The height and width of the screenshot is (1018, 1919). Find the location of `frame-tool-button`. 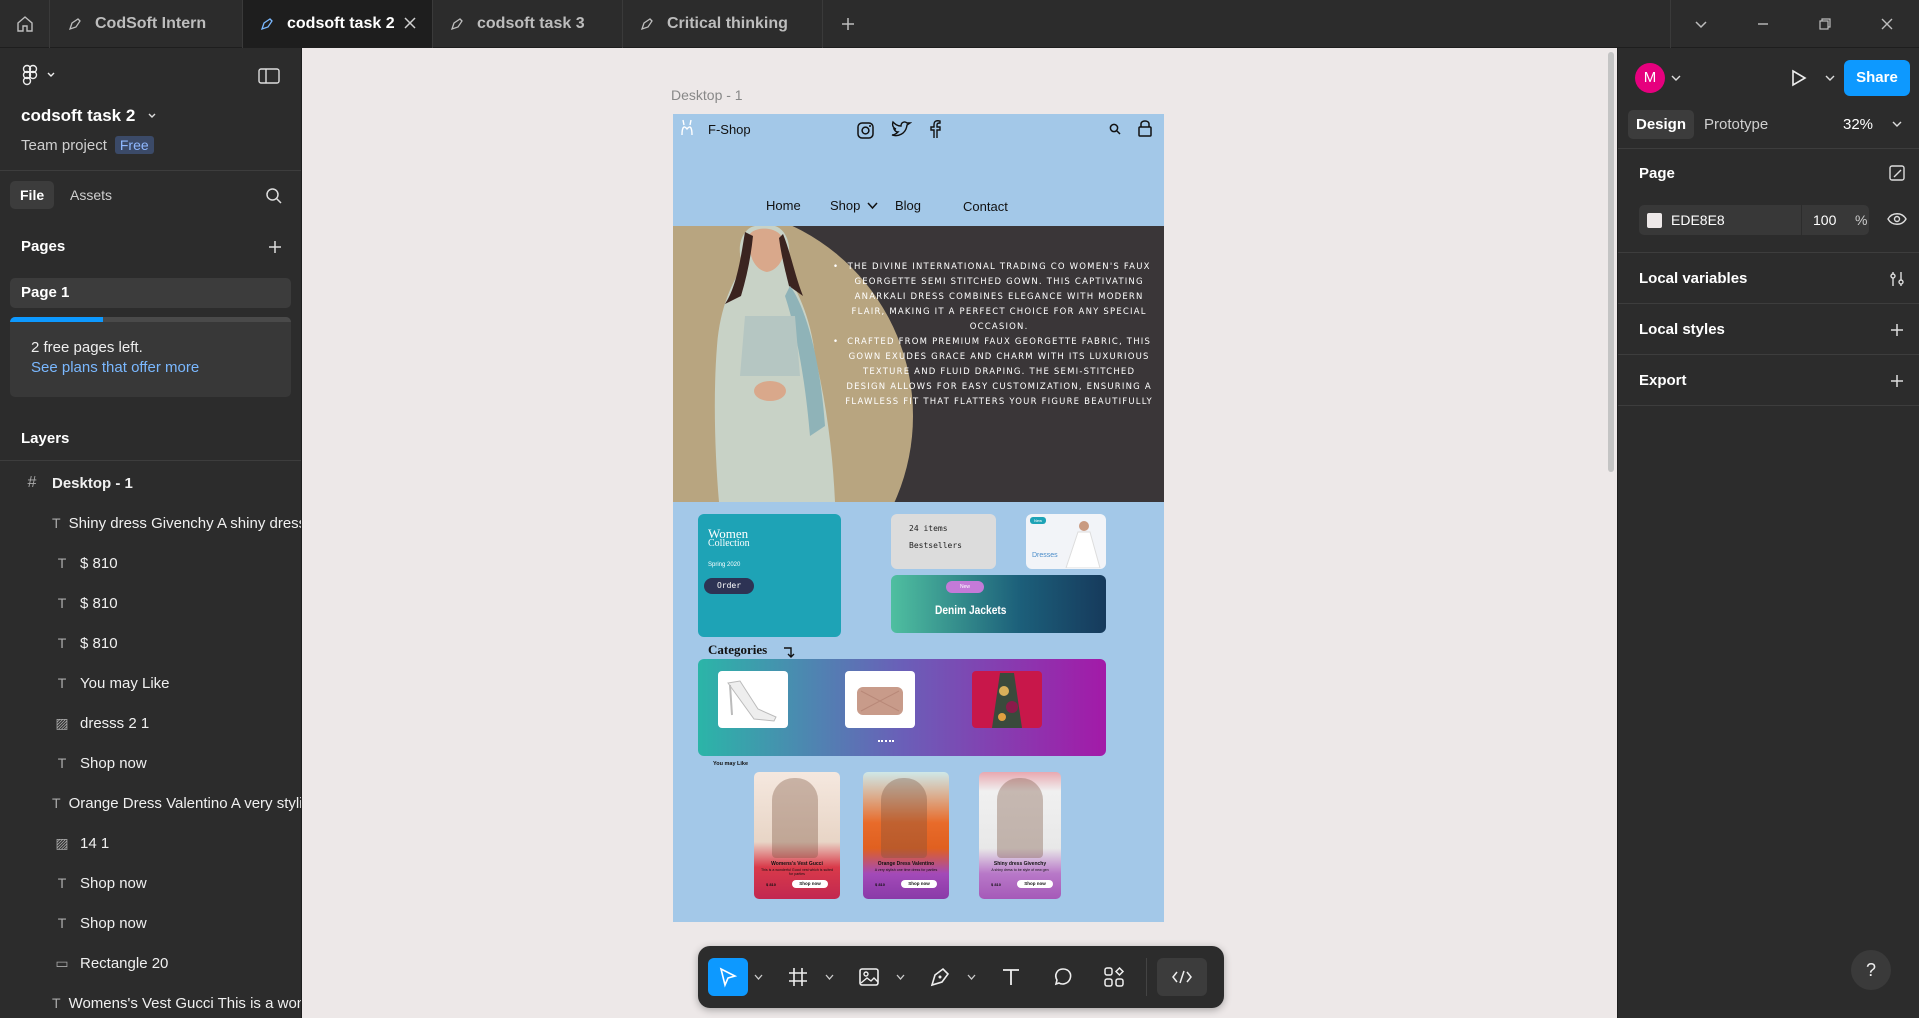

frame-tool-button is located at coordinates (798, 977).